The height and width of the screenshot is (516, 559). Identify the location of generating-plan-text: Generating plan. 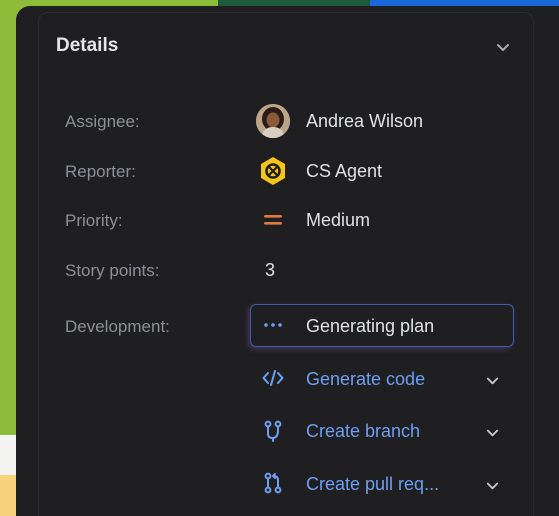
(370, 326).